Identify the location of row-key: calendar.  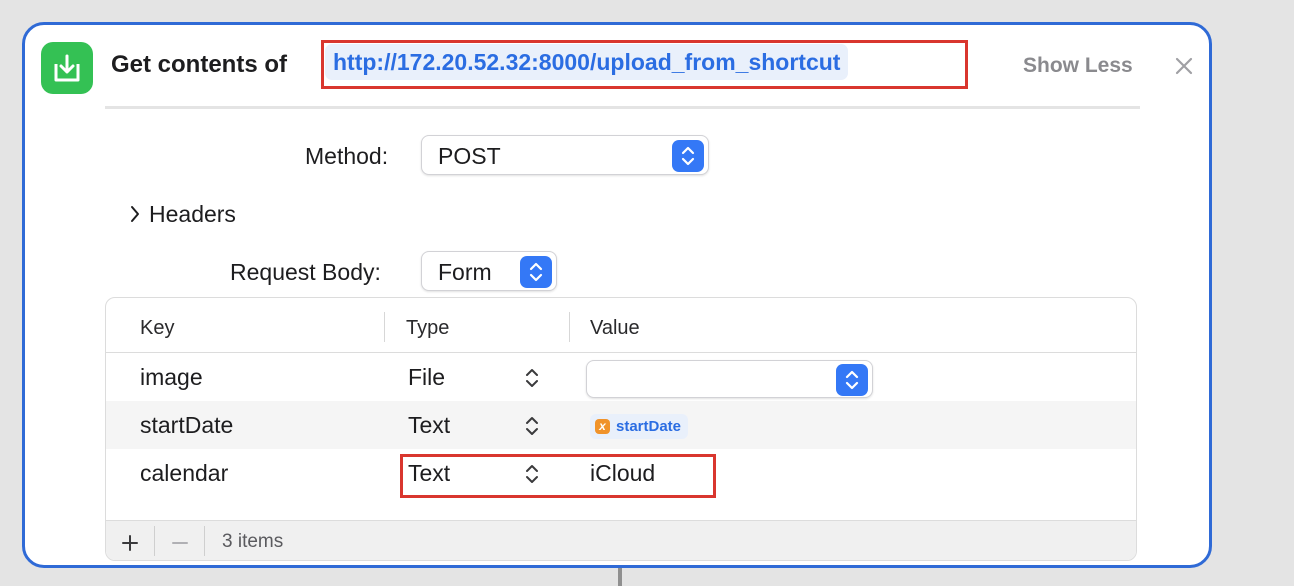
(184, 473).